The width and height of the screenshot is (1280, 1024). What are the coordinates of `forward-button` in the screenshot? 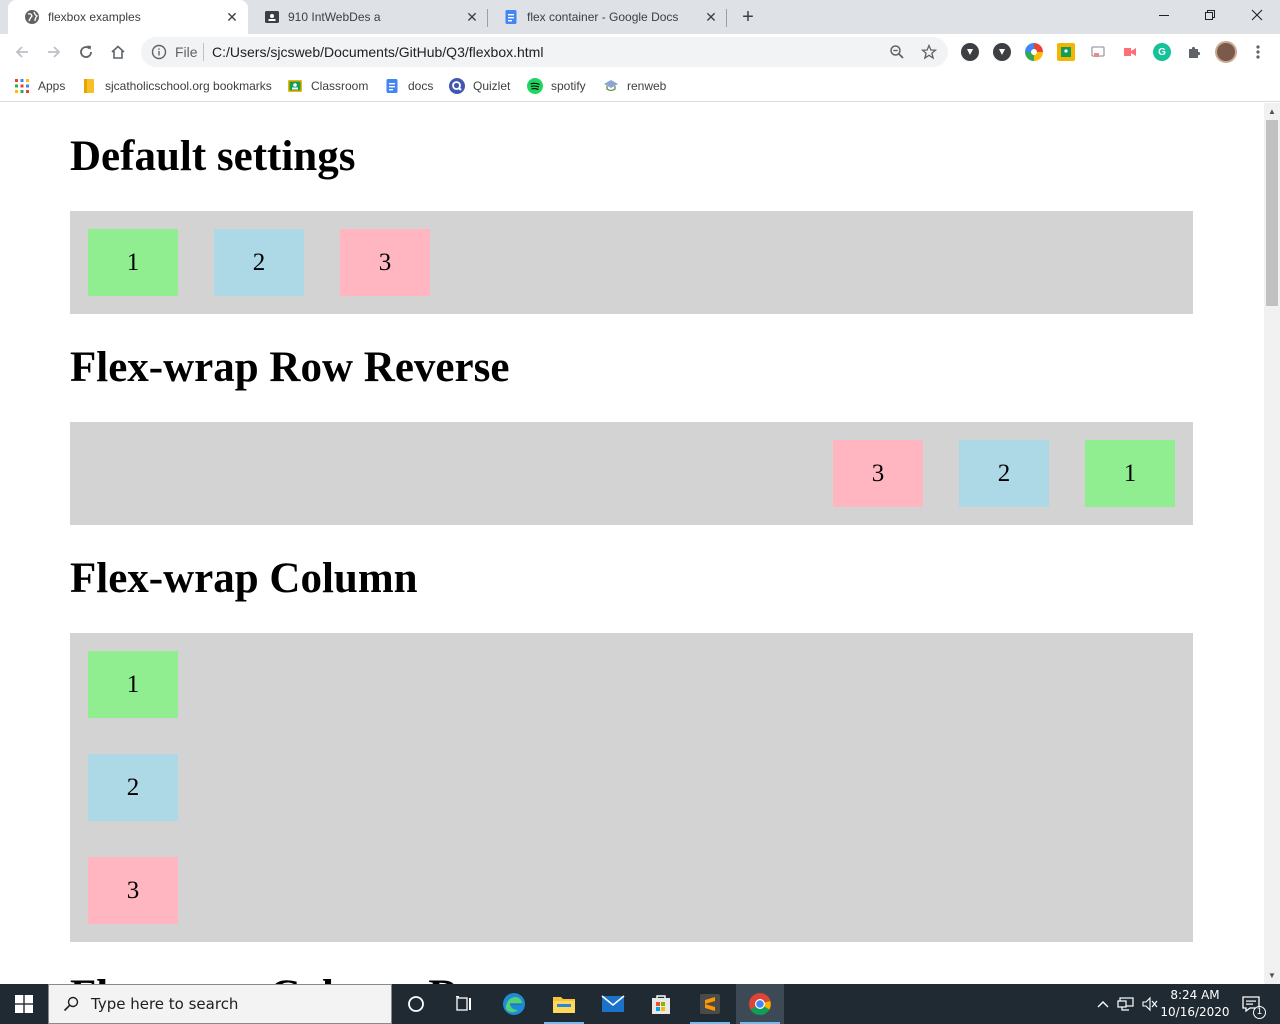 It's located at (54, 52).